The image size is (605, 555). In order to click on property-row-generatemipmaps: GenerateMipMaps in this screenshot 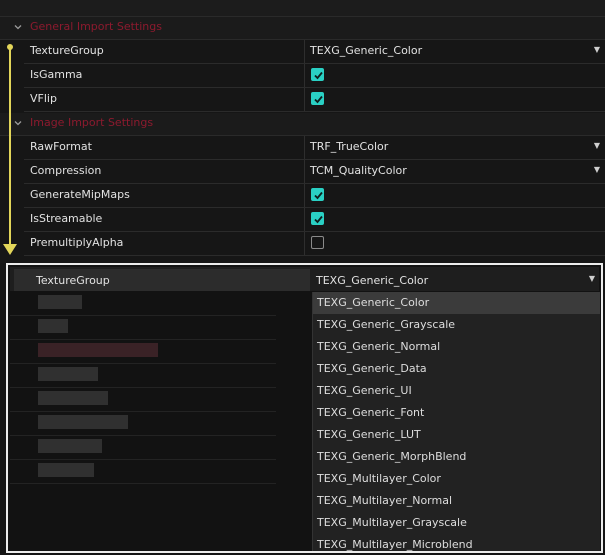, I will do `click(314, 196)`.